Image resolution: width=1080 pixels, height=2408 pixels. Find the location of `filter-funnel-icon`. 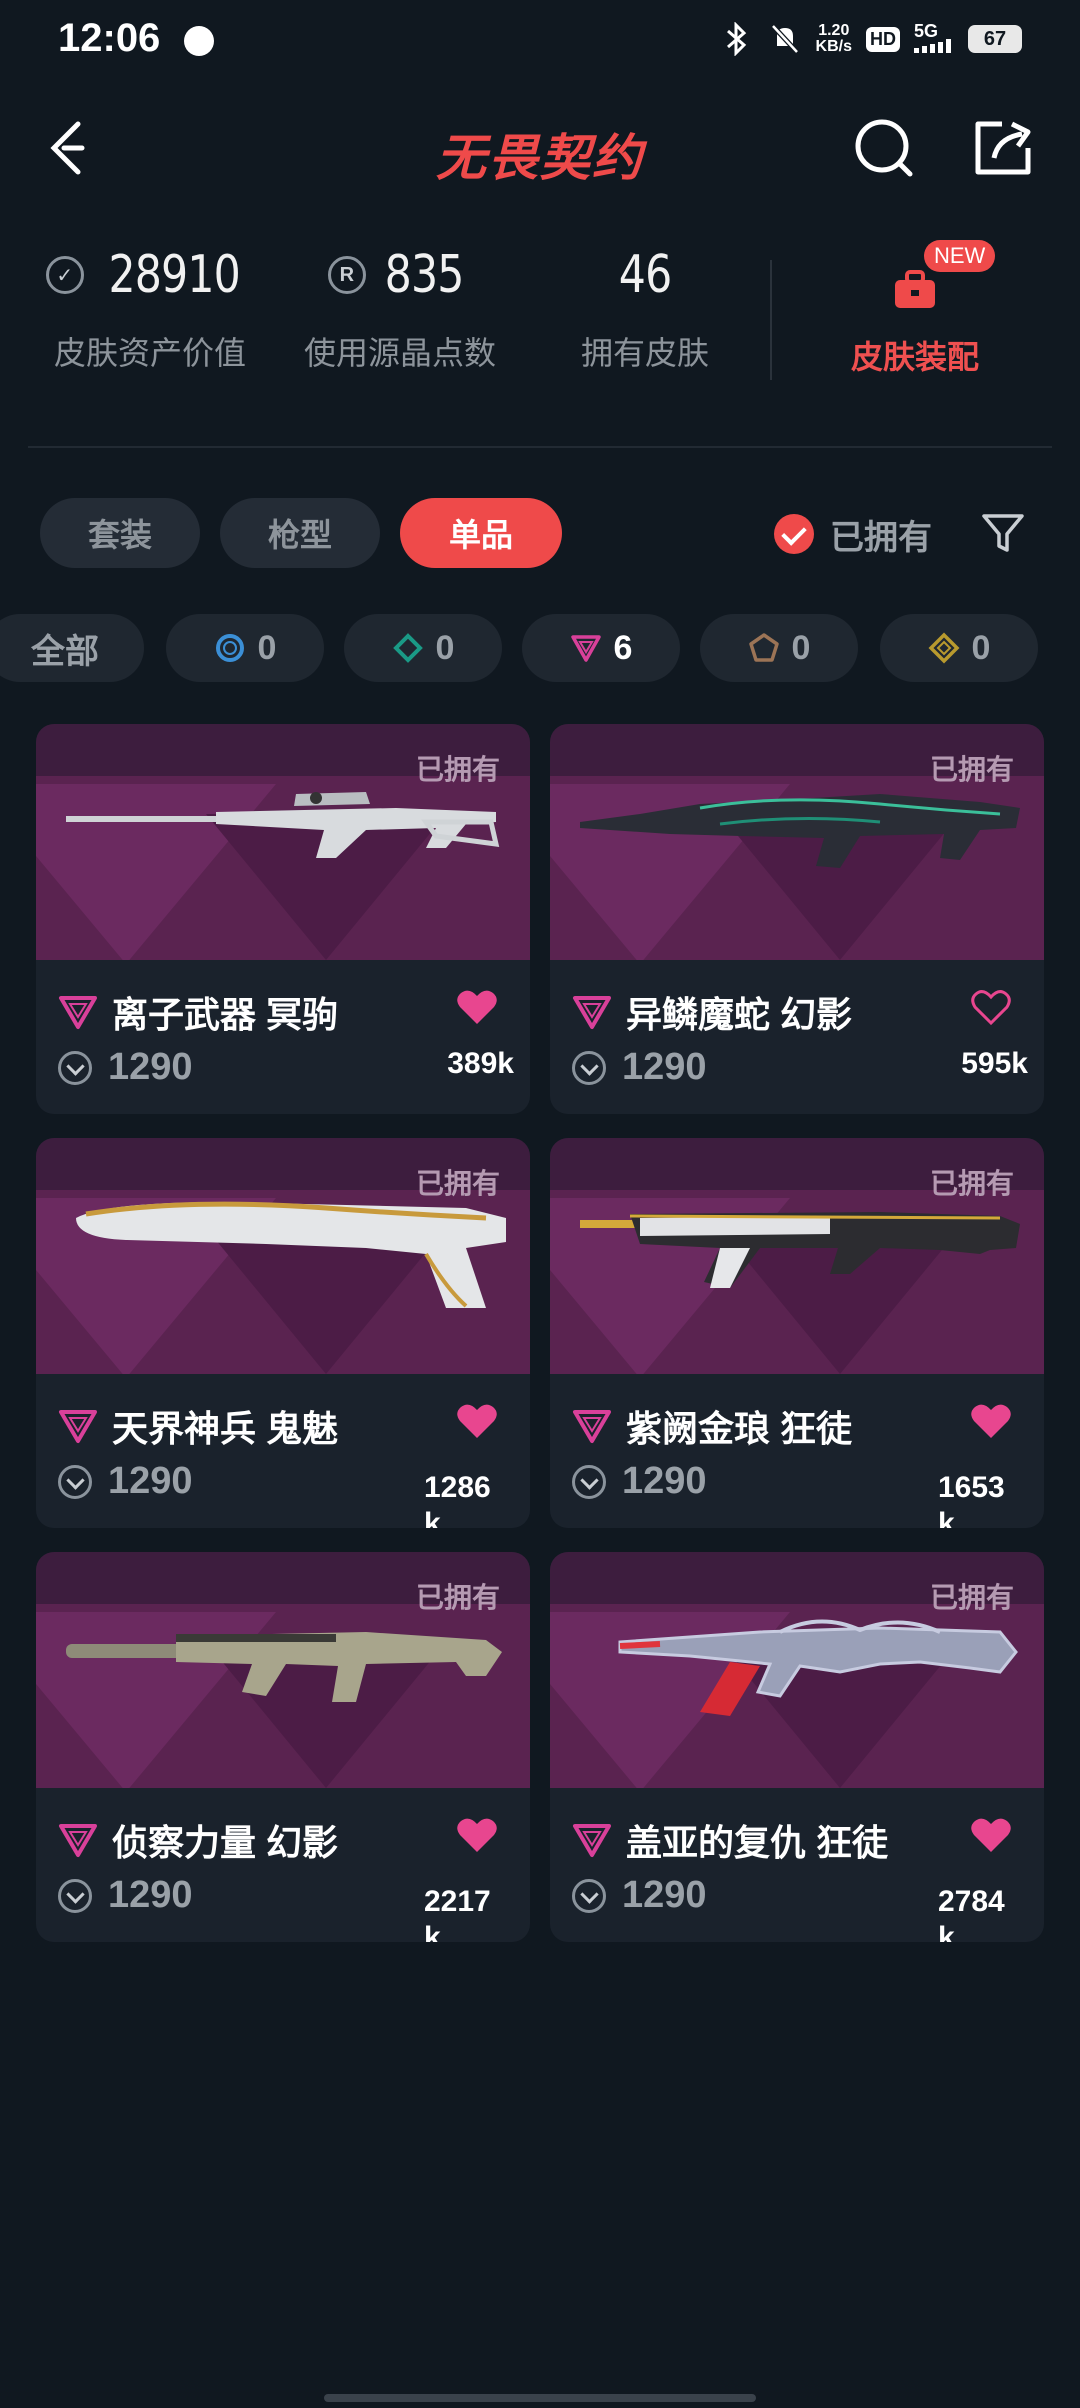

filter-funnel-icon is located at coordinates (1003, 533).